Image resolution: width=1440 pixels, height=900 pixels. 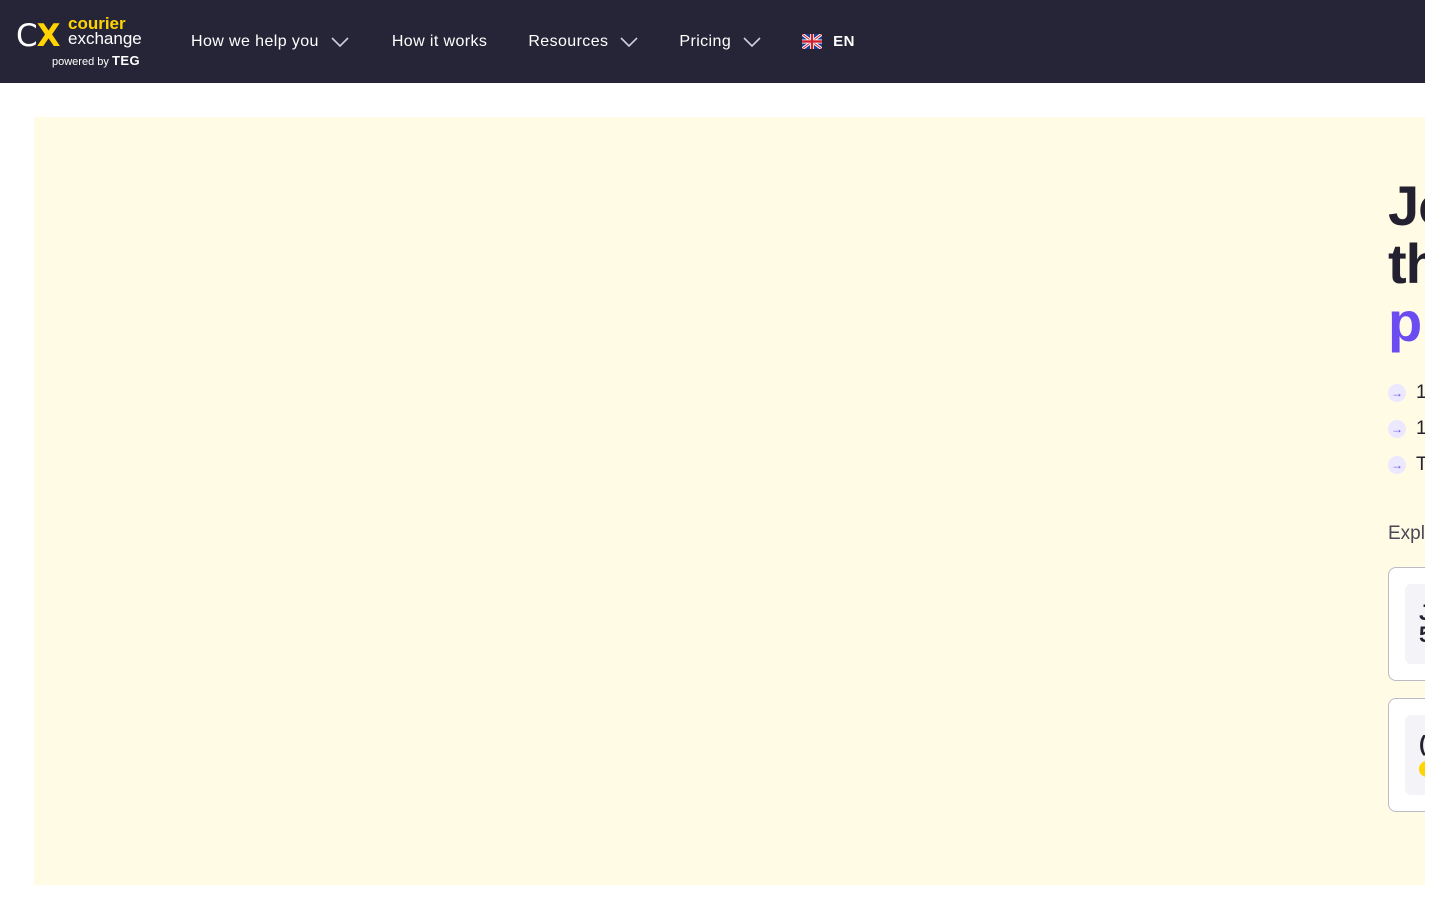 I want to click on nav-pricing: Pricing, so click(x=720, y=41).